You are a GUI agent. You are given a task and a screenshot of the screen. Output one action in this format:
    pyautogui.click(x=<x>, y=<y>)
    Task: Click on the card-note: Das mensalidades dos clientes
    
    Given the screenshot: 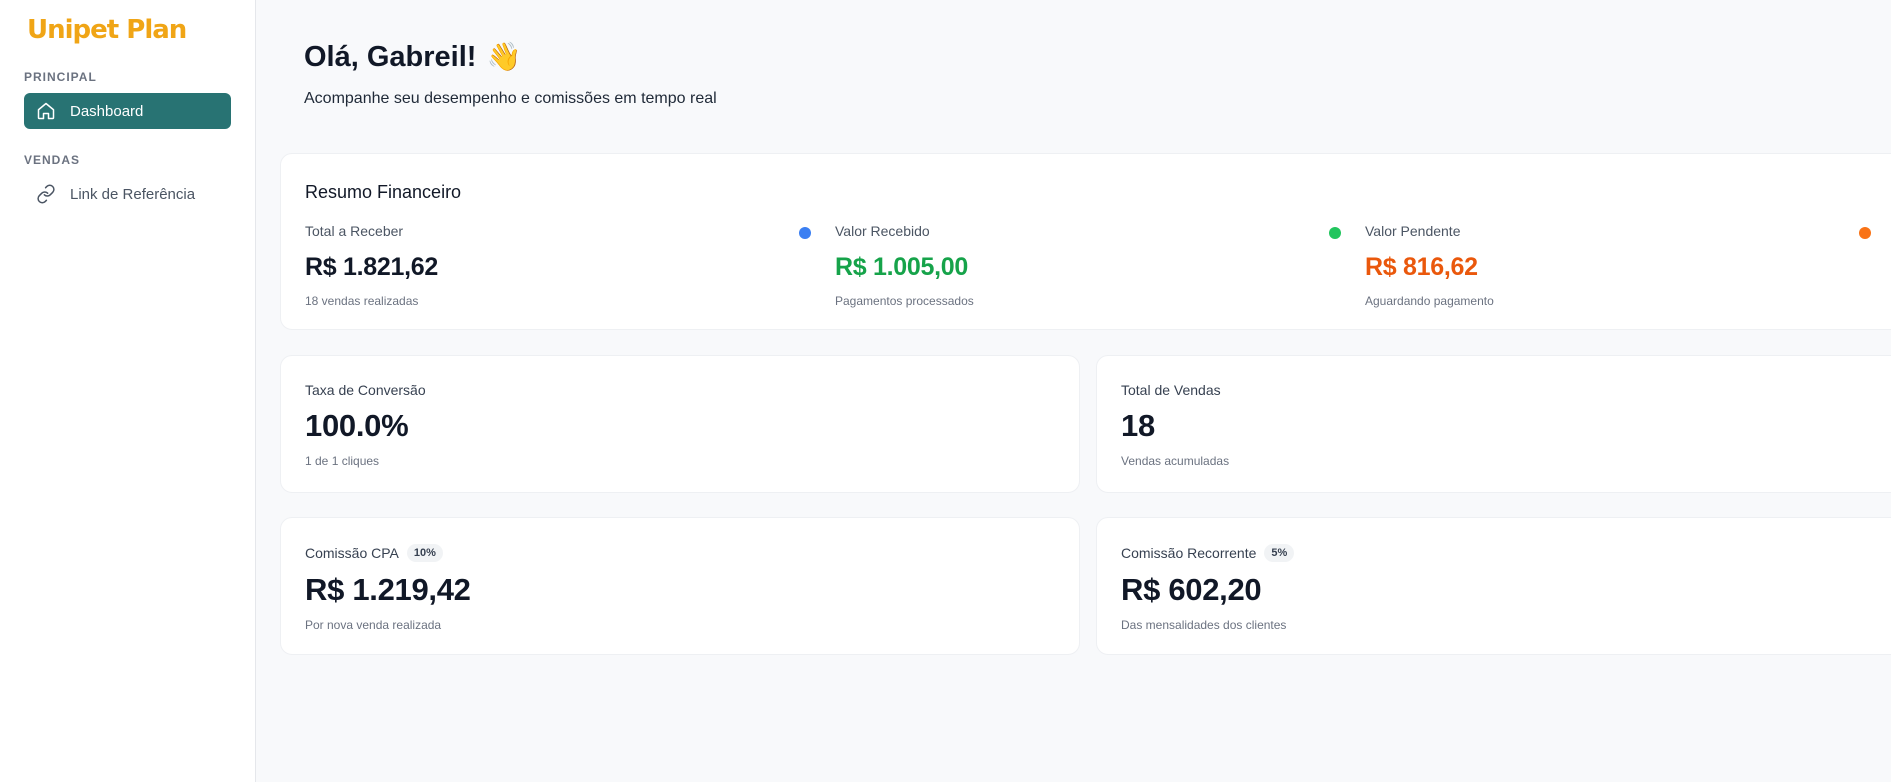 What is the action you would take?
    pyautogui.click(x=1204, y=625)
    